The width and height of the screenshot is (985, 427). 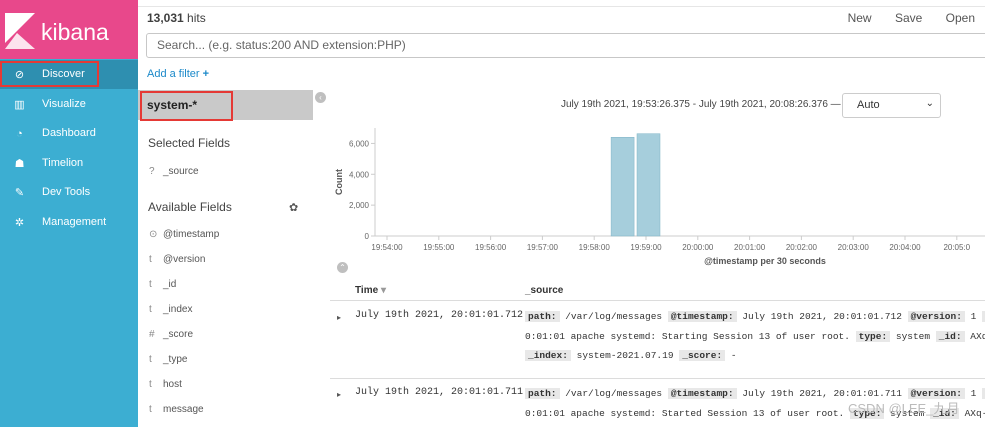 What do you see at coordinates (977, 336) in the screenshot?
I see `source-field-value: AXq-` at bounding box center [977, 336].